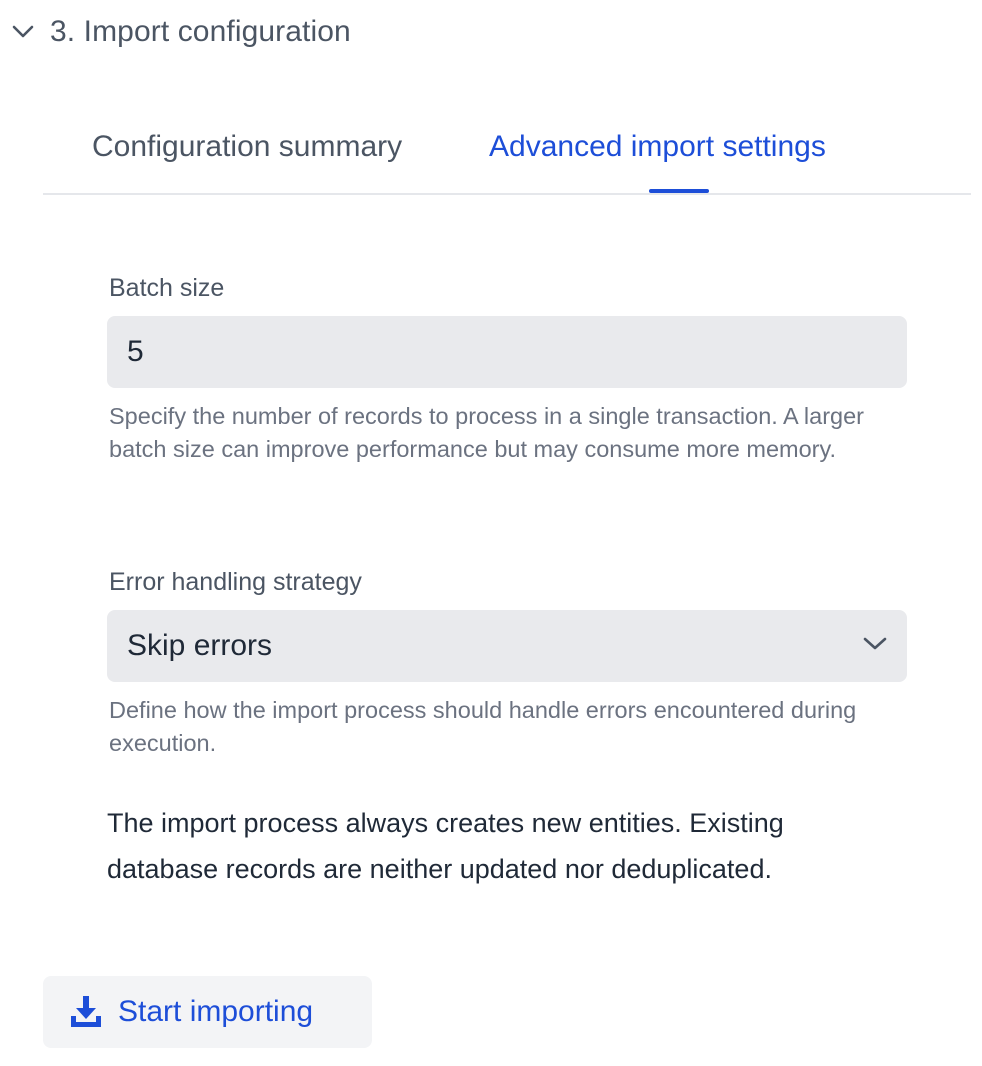 The height and width of the screenshot is (1066, 982). I want to click on batch-size-label: Batch size, so click(167, 288).